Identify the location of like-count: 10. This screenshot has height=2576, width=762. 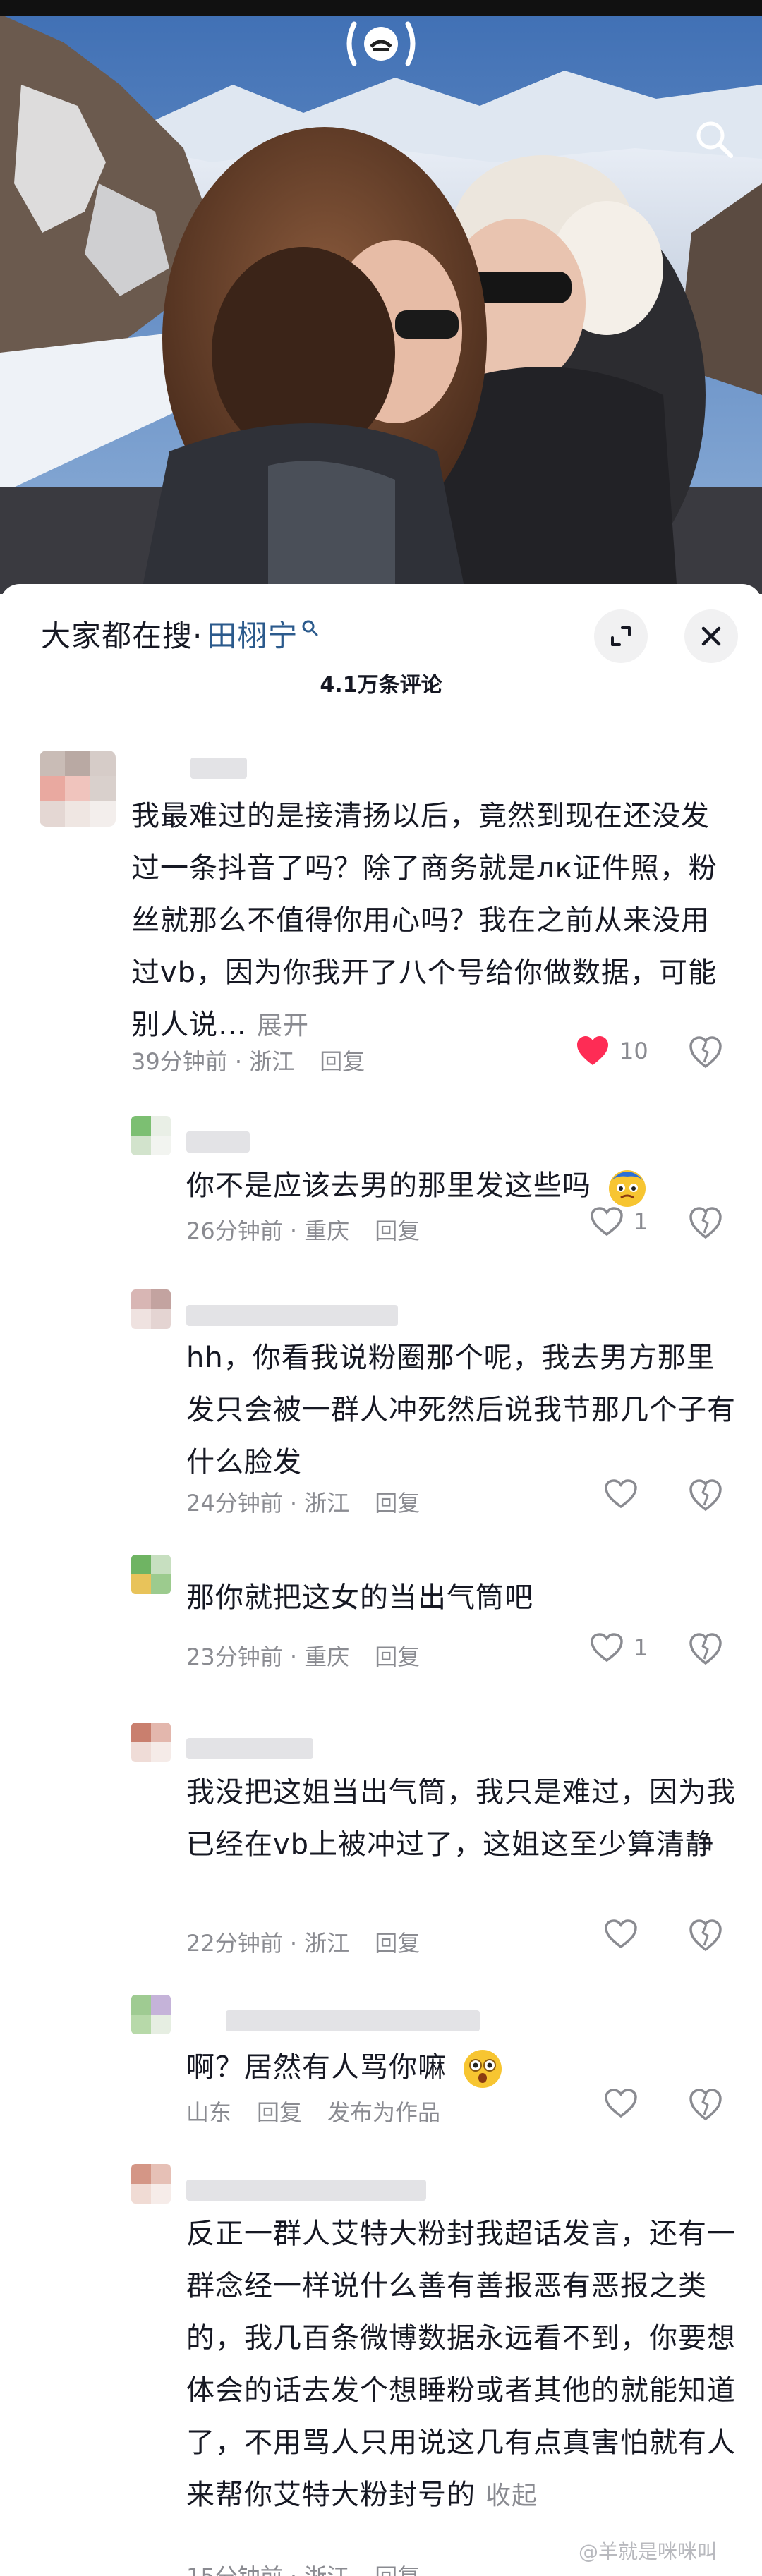
(633, 1051).